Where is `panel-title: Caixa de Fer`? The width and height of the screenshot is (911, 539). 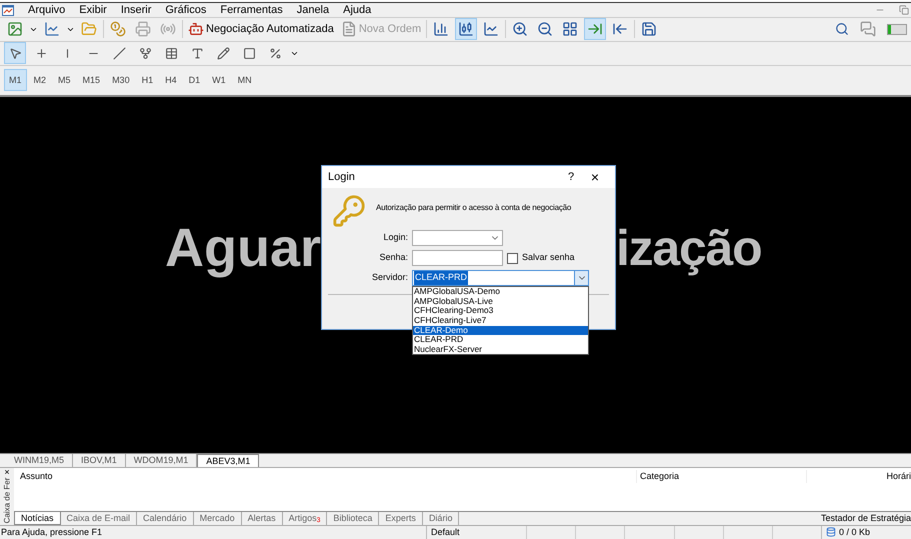 panel-title: Caixa de Fer is located at coordinates (7, 501).